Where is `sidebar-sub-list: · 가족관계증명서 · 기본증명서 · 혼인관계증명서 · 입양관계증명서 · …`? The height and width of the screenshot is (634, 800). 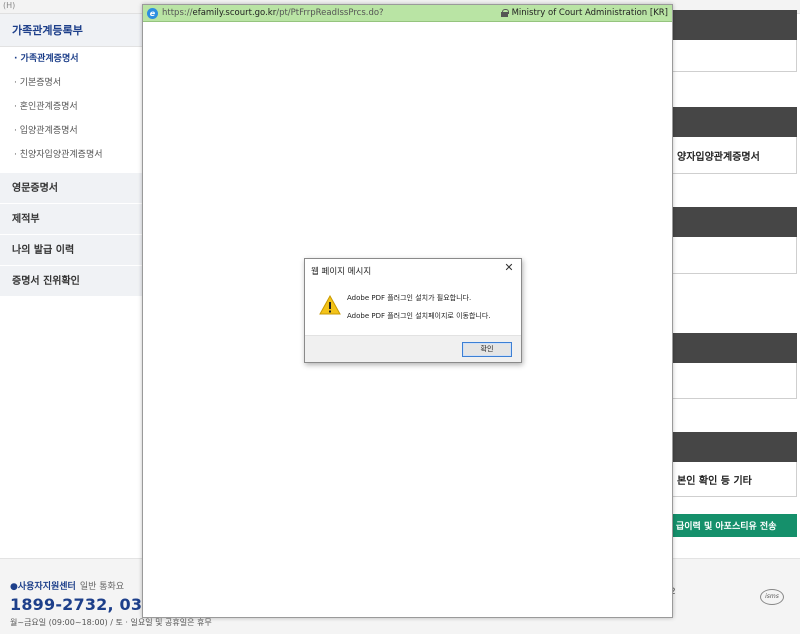 sidebar-sub-list: · 가족관계증명서 · 기본증명서 · 혼인관계증명서 · 입양관계증명서 · … is located at coordinates (71, 110).